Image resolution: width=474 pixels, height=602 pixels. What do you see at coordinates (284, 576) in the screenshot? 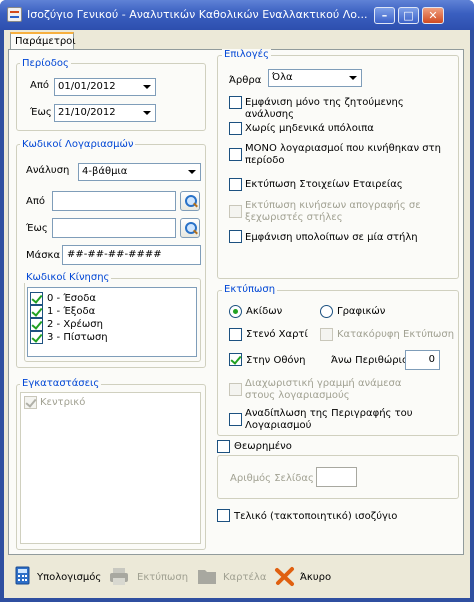
I see `cancel-icon` at bounding box center [284, 576].